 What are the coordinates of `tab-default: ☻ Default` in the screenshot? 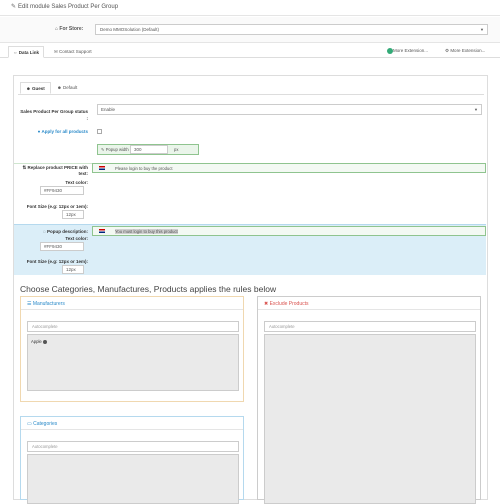 It's located at (67, 88).